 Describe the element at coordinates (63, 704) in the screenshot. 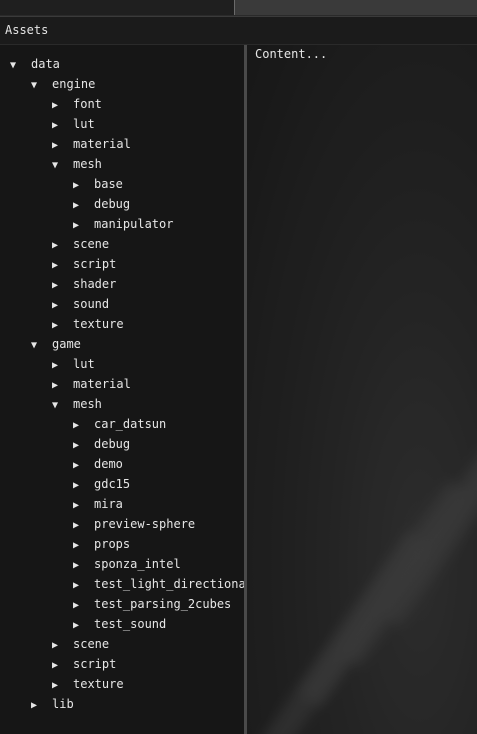

I see `tree-node-label: lib` at that location.